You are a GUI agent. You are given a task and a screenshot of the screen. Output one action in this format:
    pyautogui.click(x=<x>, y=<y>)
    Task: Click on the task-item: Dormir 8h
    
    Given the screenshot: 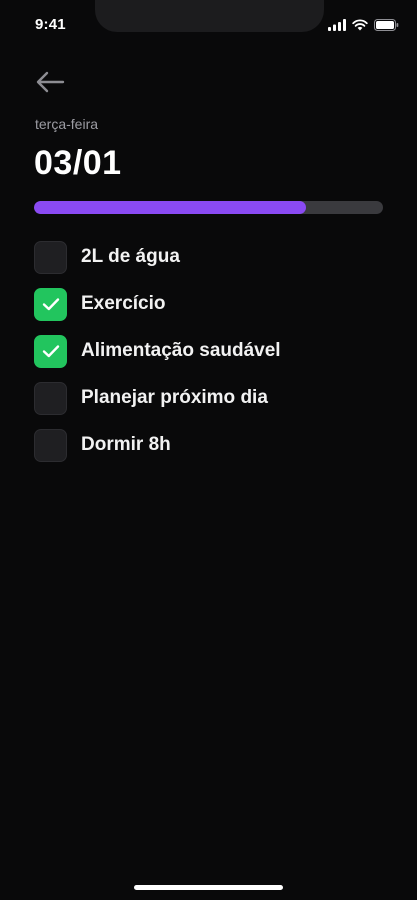 What is the action you would take?
    pyautogui.click(x=157, y=445)
    